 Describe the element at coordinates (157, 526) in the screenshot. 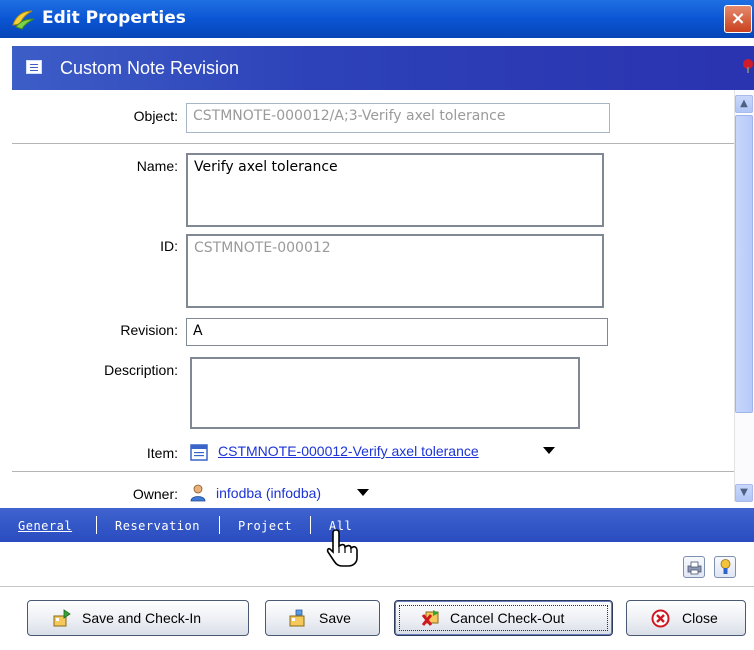

I see `tab-reservation: Reservation` at that location.